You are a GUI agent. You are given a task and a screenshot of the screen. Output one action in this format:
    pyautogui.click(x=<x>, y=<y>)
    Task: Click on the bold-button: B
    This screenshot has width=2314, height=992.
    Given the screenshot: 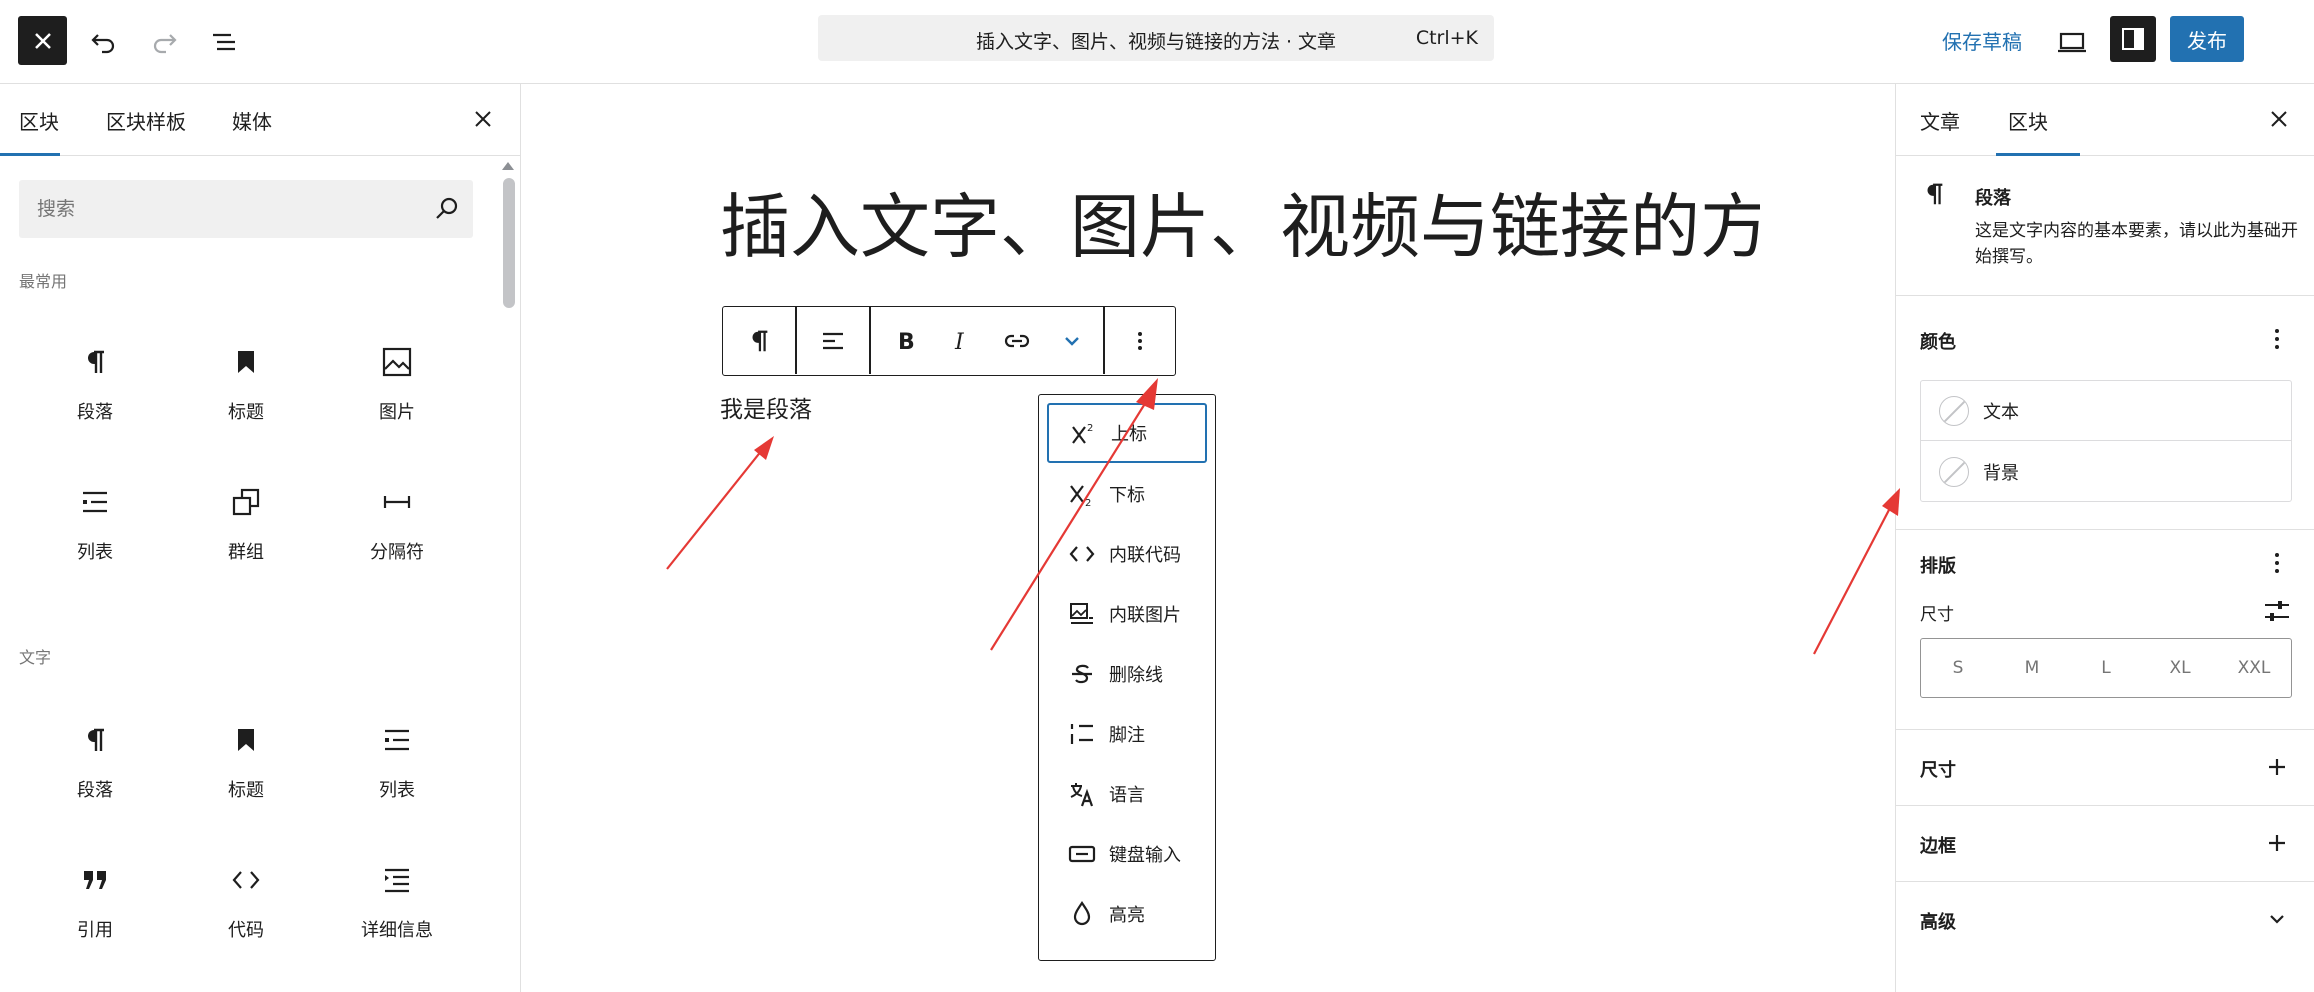 What is the action you would take?
    pyautogui.click(x=906, y=340)
    